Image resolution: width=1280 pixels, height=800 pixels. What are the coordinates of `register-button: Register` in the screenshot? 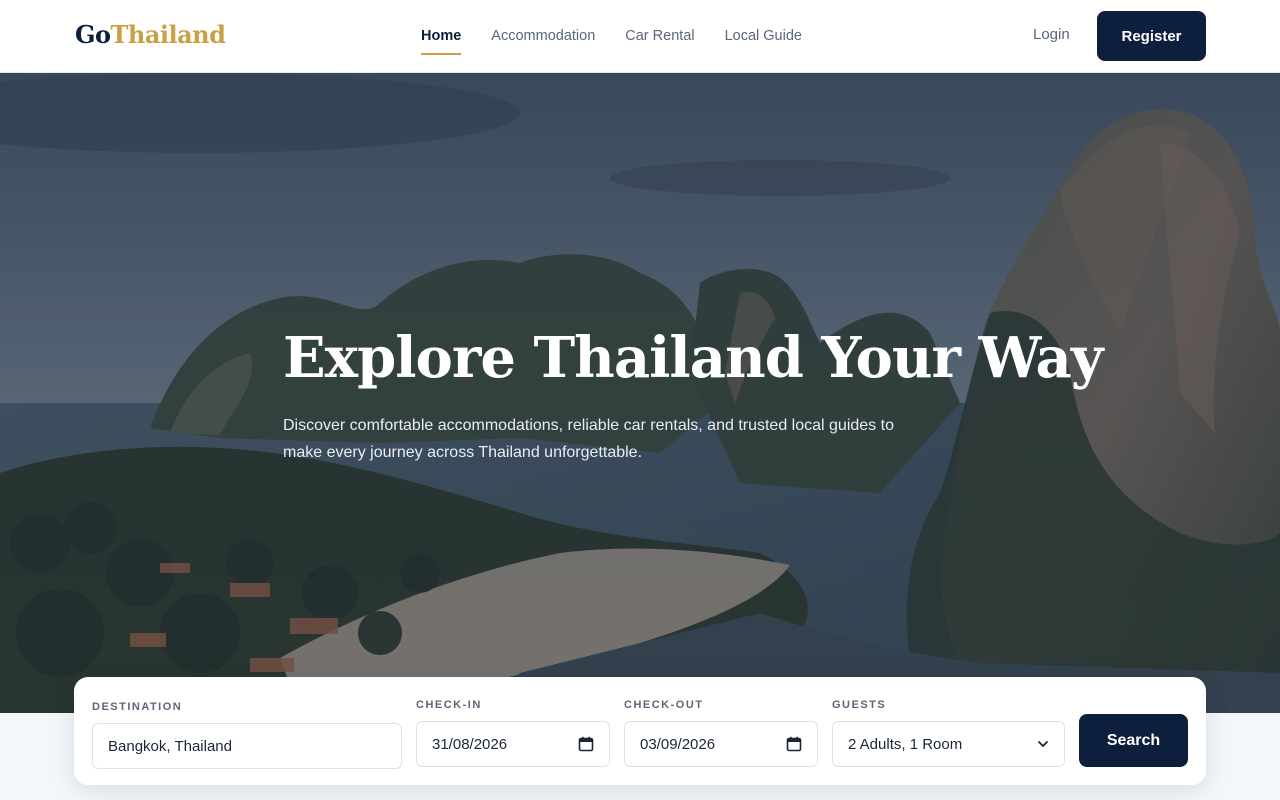 It's located at (1151, 36).